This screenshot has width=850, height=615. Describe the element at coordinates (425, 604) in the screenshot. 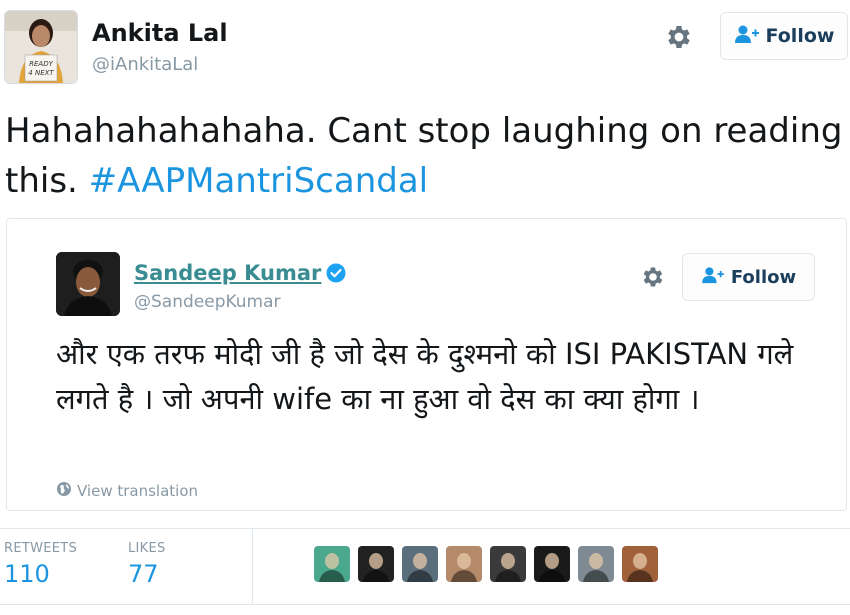

I see `stats-divider-bottom` at that location.